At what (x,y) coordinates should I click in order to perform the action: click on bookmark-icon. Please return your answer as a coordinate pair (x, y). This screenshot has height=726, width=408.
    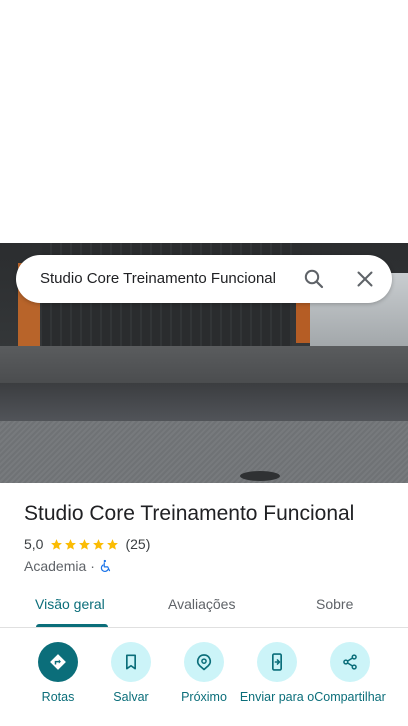
    Looking at the image, I should click on (131, 662).